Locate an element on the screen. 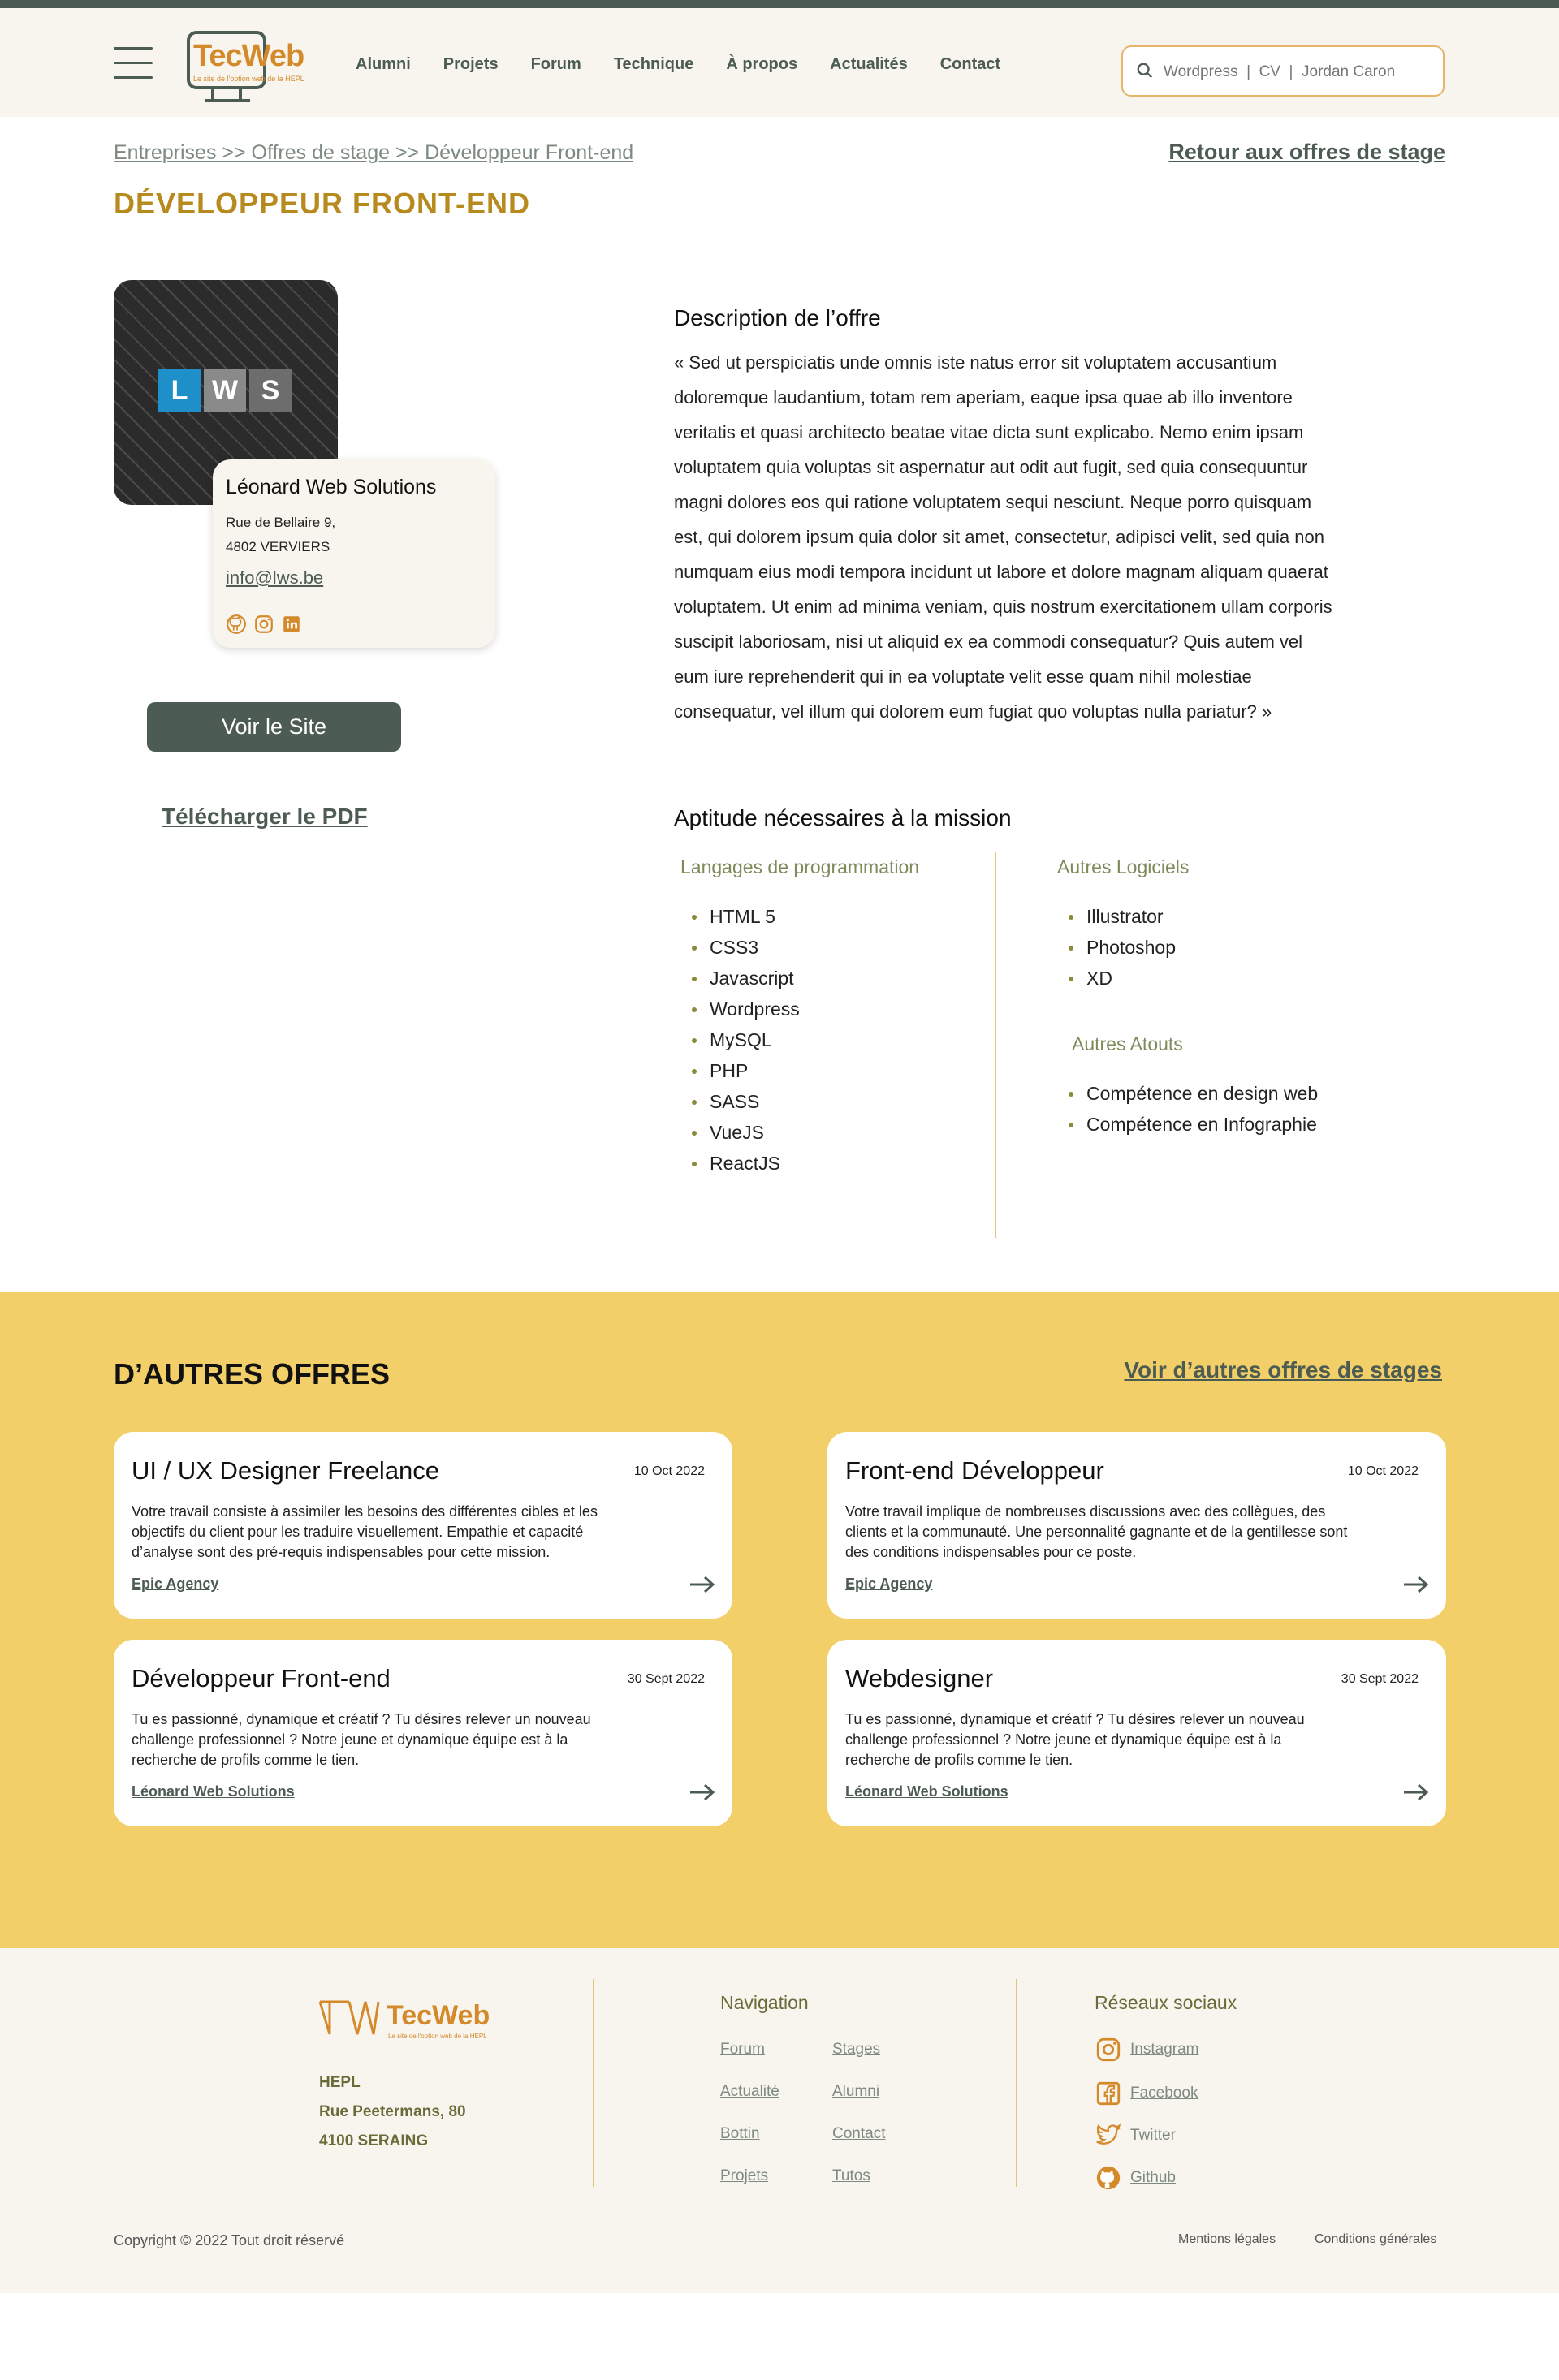 This screenshot has width=1559, height=2380. address-line: Rue Peetermans, 80 is located at coordinates (392, 2111).